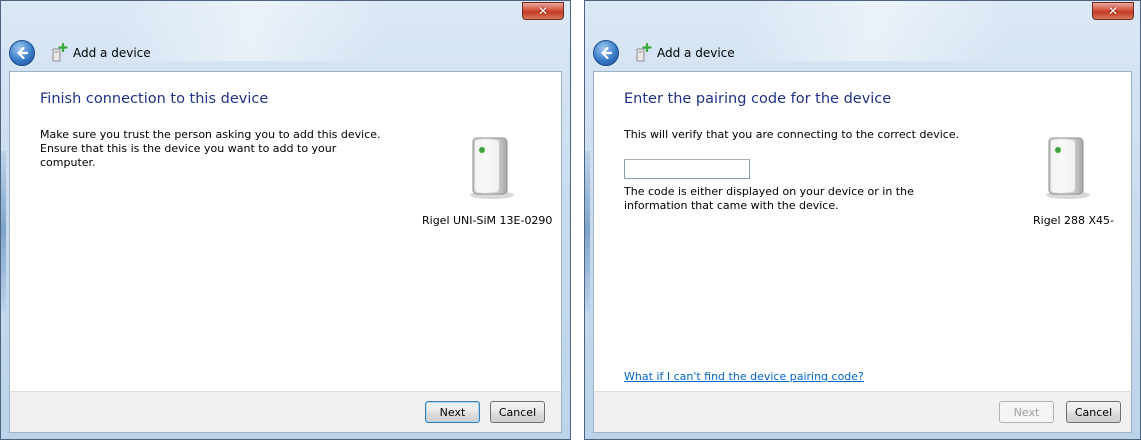 This screenshot has height=440, width=1141. I want to click on page-heading: Finish connection to this device, so click(154, 99).